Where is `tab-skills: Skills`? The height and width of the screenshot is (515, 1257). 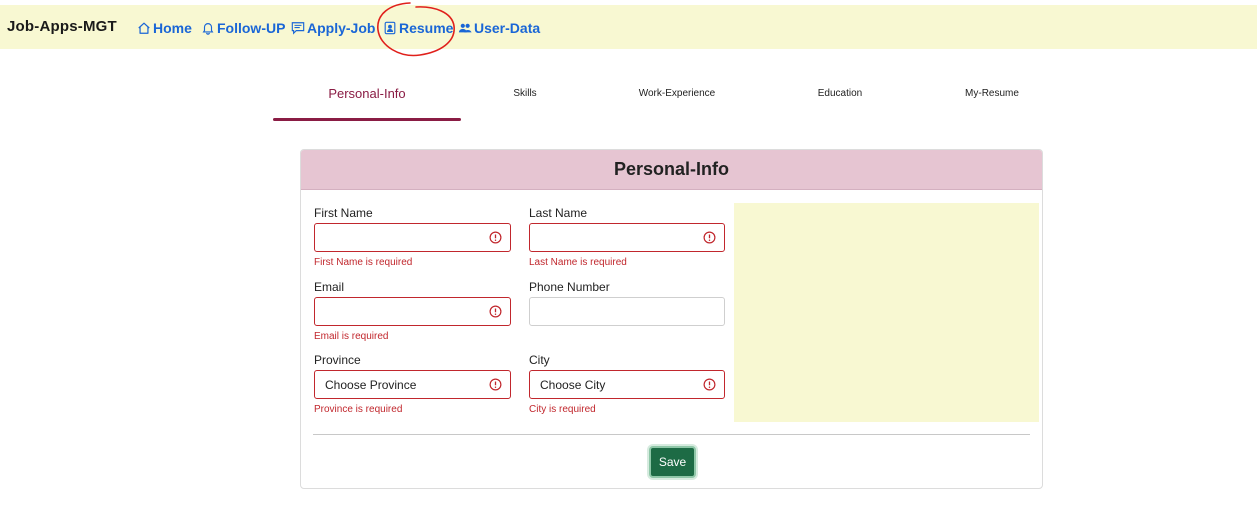 tab-skills: Skills is located at coordinates (525, 93).